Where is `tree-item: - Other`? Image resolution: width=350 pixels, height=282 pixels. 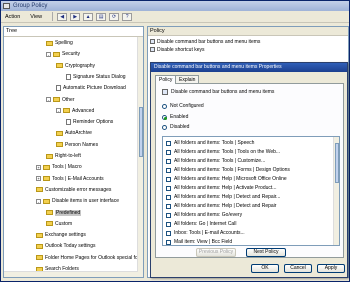
tree-item: - Other is located at coordinates (60, 100).